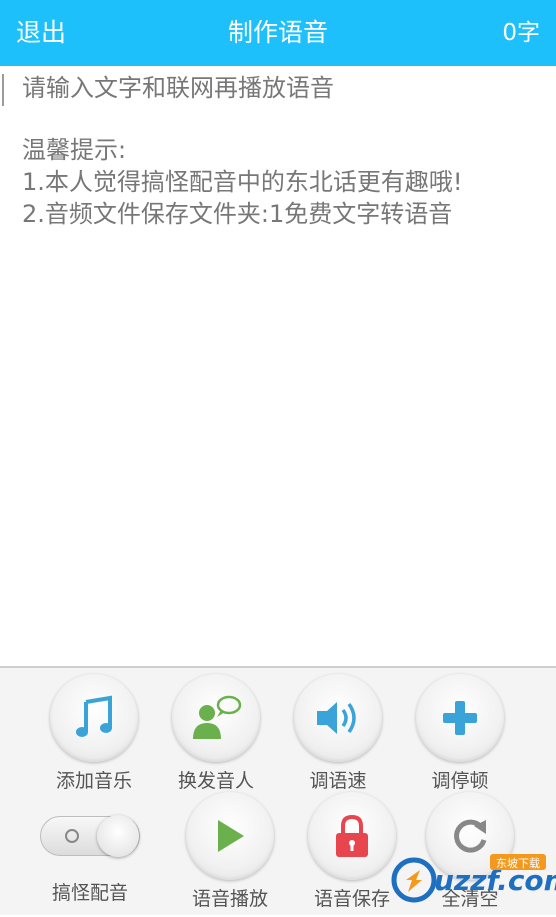 The image size is (556, 917). Describe the element at coordinates (89, 893) in the screenshot. I see `funny-voice-label: 搞怪配音` at that location.